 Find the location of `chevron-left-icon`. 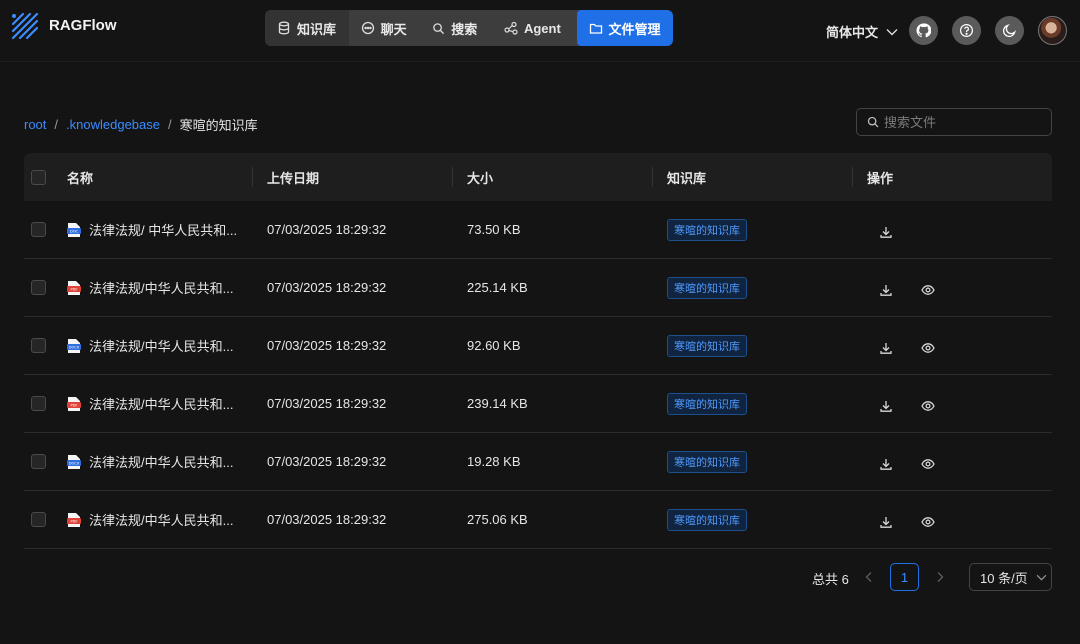

chevron-left-icon is located at coordinates (869, 577).